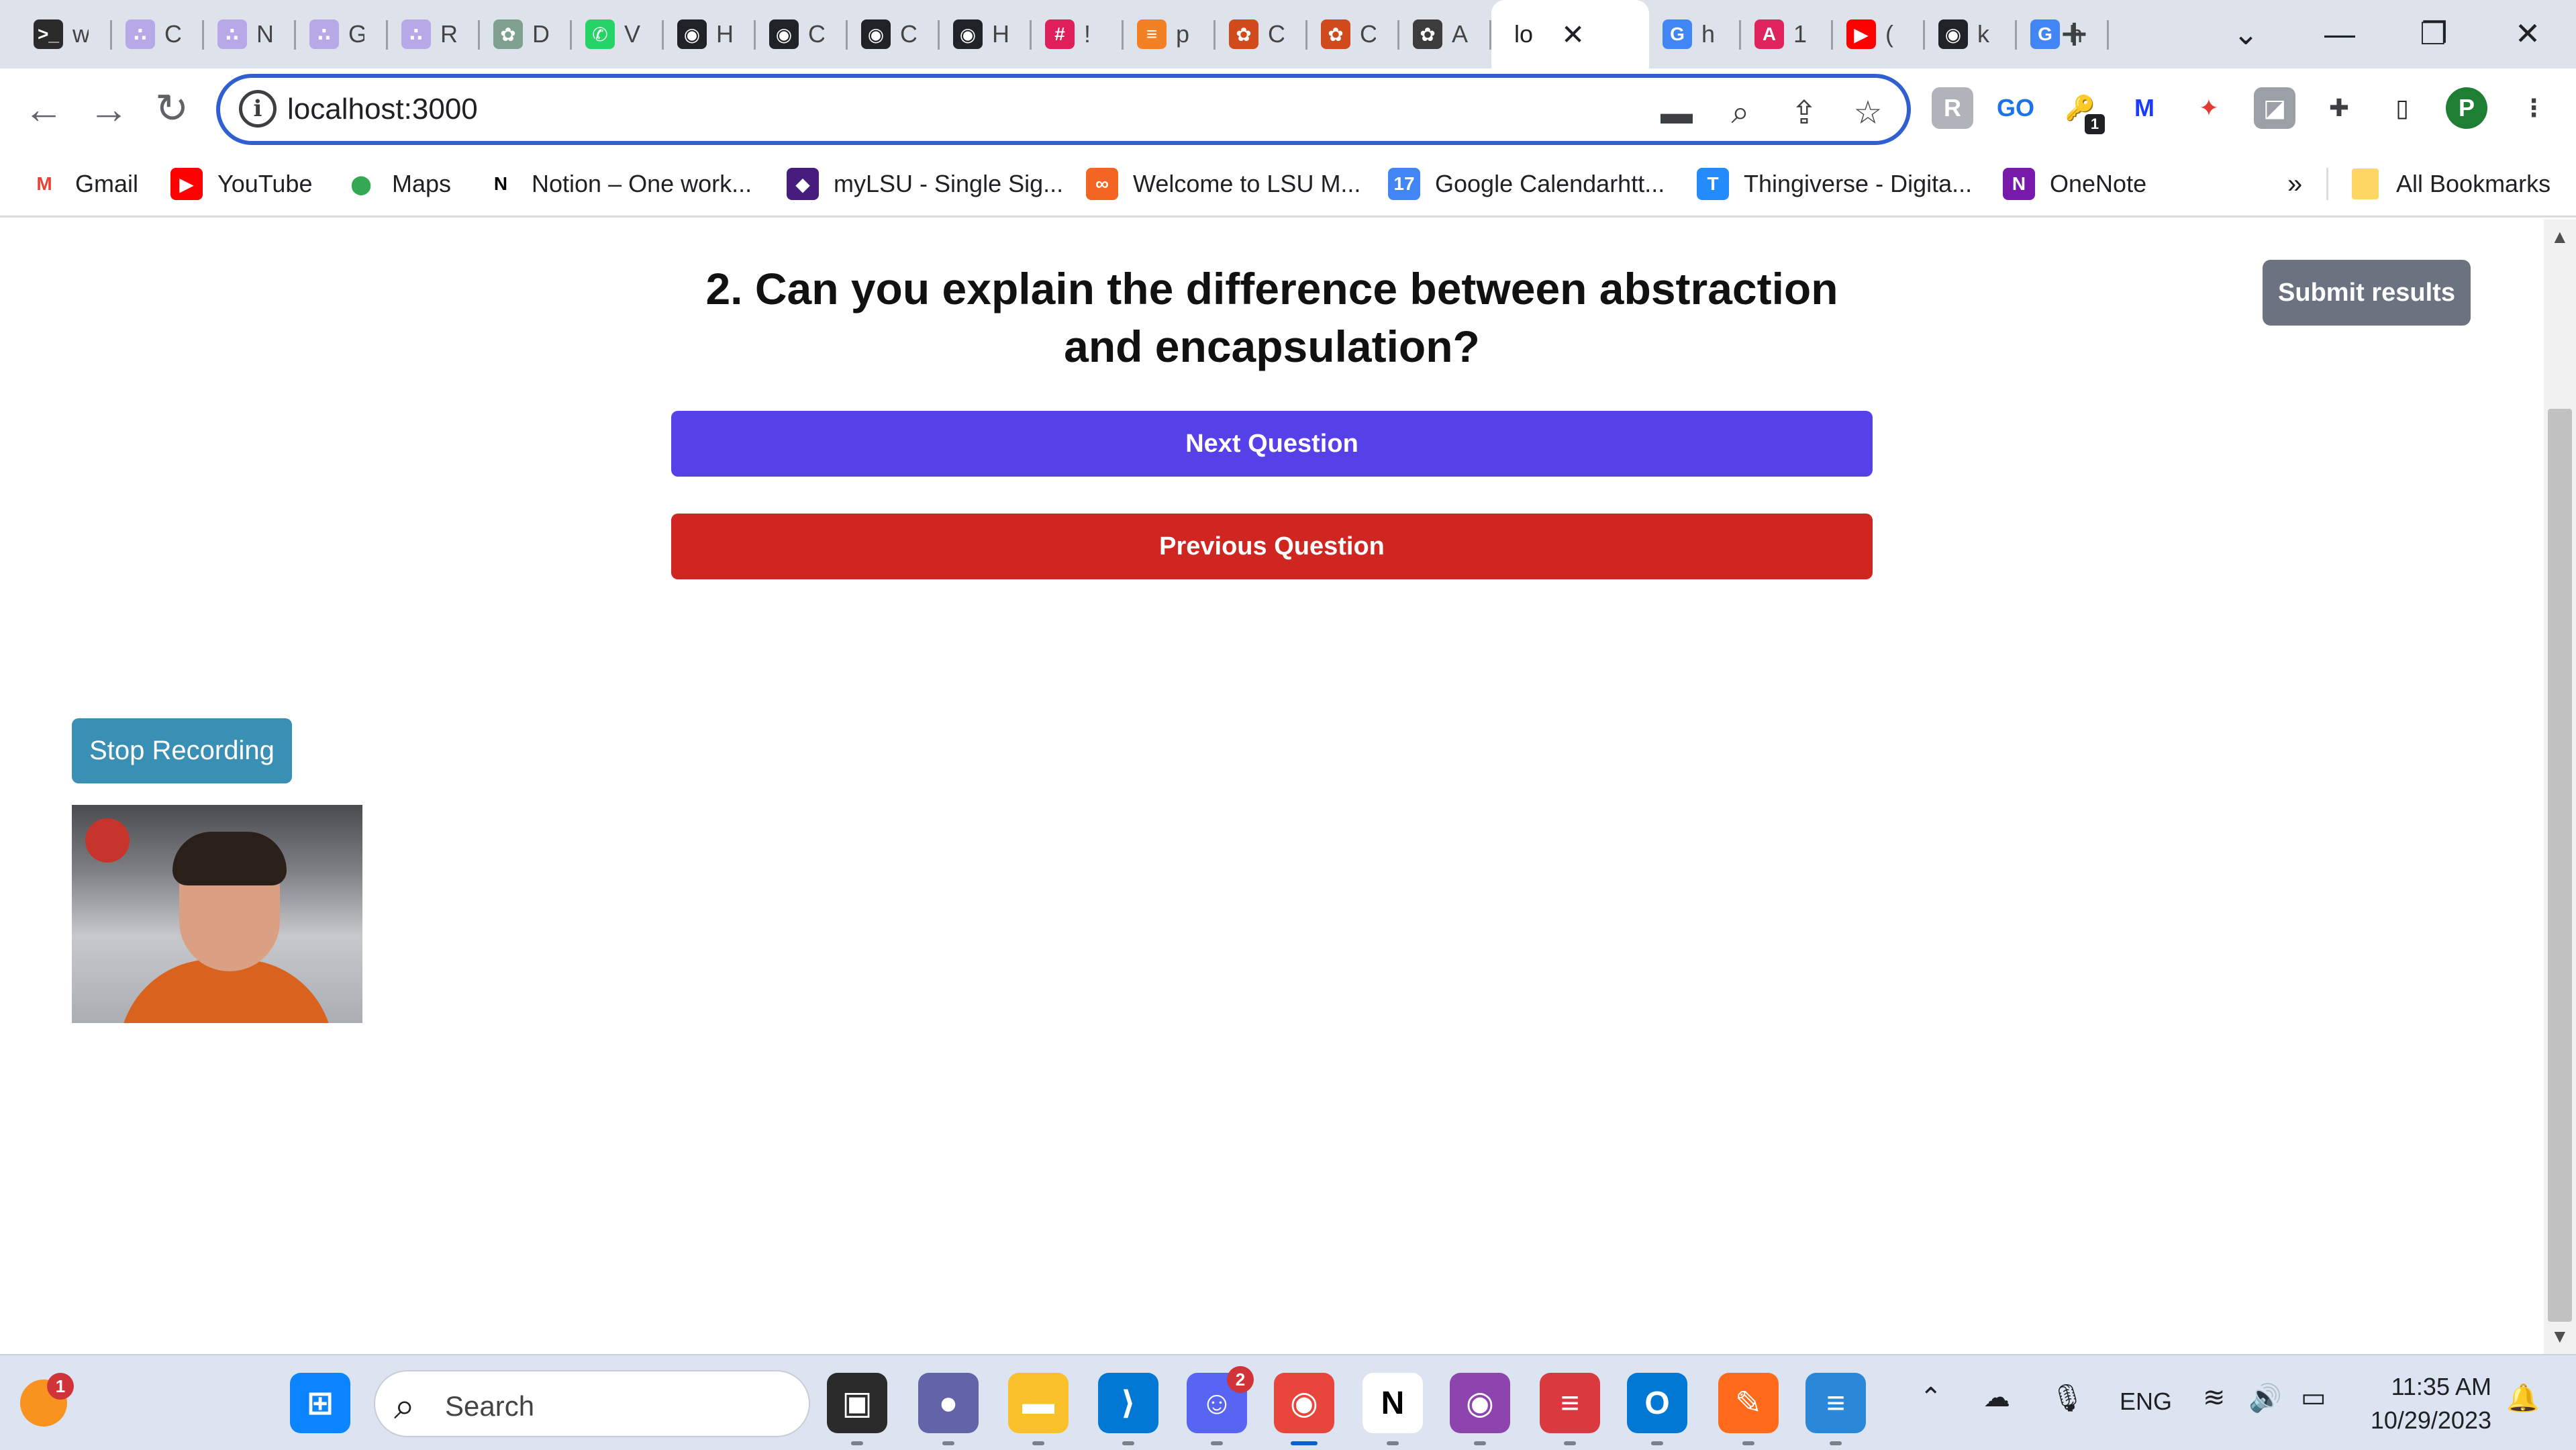 The height and width of the screenshot is (1450, 2576). Describe the element at coordinates (2074, 33) in the screenshot. I see `new-tab-button: +` at that location.